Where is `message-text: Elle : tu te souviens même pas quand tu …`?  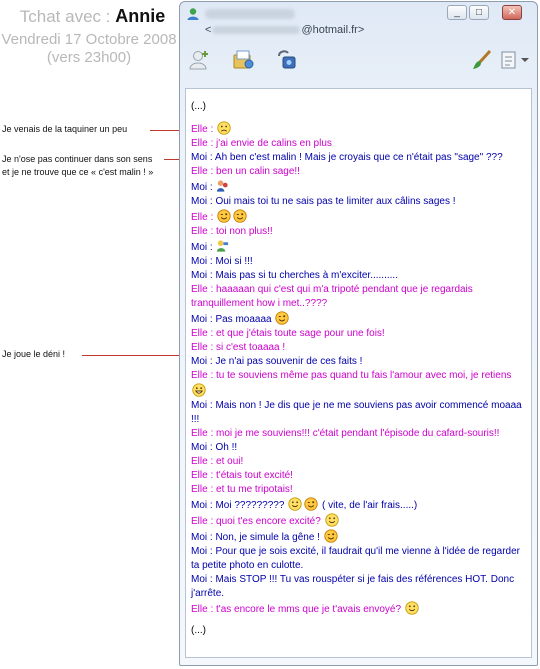
message-text: Elle : tu te souviens même pas quand tu … is located at coordinates (351, 375).